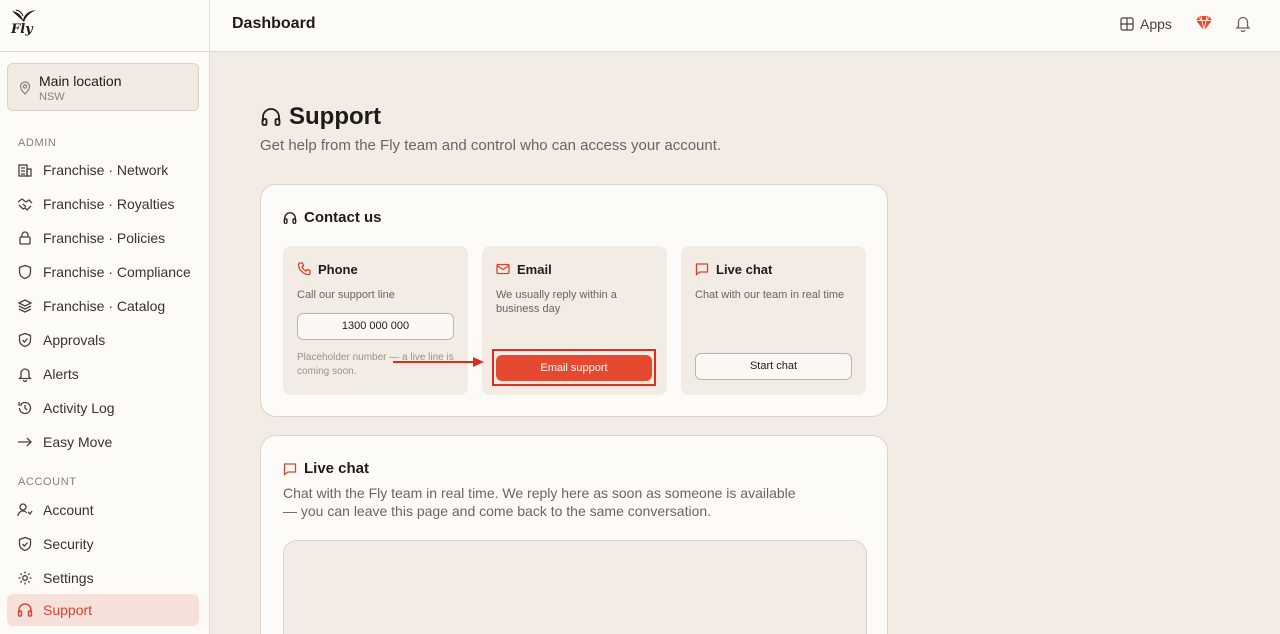  What do you see at coordinates (106, 170) in the screenshot?
I see `sidebar-item-label: Franchise · Network` at bounding box center [106, 170].